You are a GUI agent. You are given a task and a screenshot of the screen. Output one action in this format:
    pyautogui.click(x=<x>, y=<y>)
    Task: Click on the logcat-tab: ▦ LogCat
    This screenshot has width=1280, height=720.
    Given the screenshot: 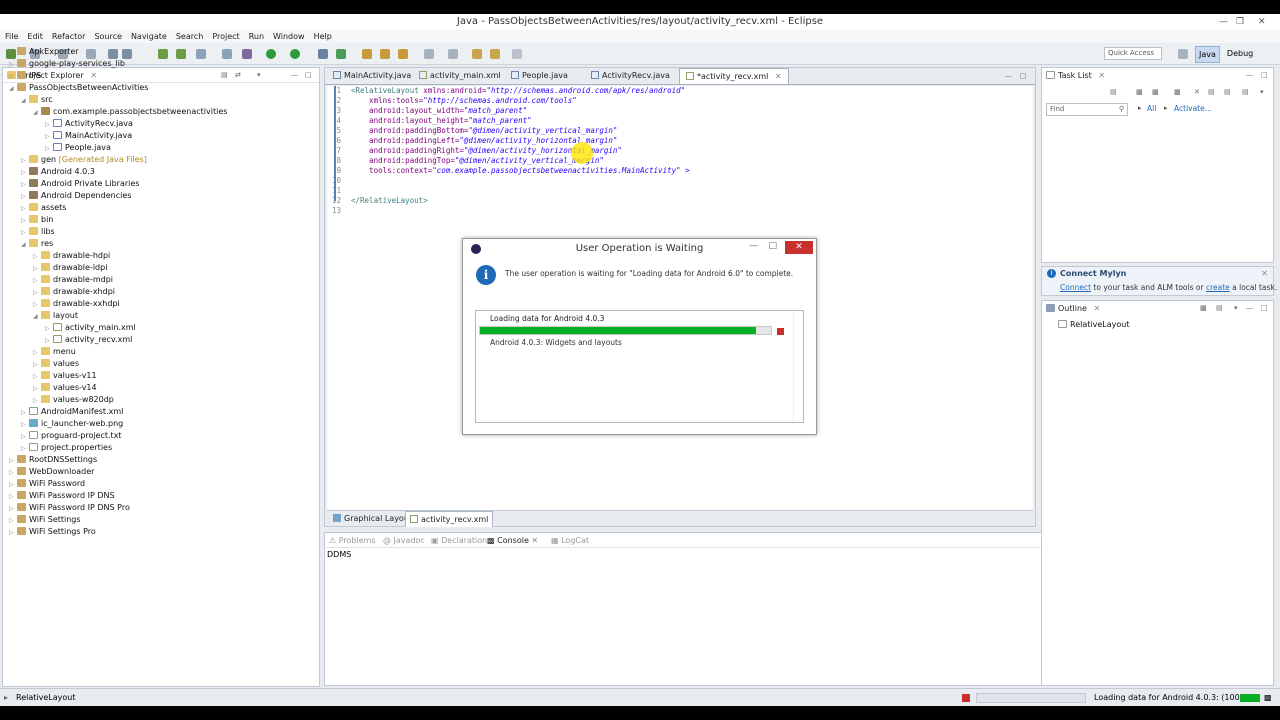 What is the action you would take?
    pyautogui.click(x=570, y=540)
    